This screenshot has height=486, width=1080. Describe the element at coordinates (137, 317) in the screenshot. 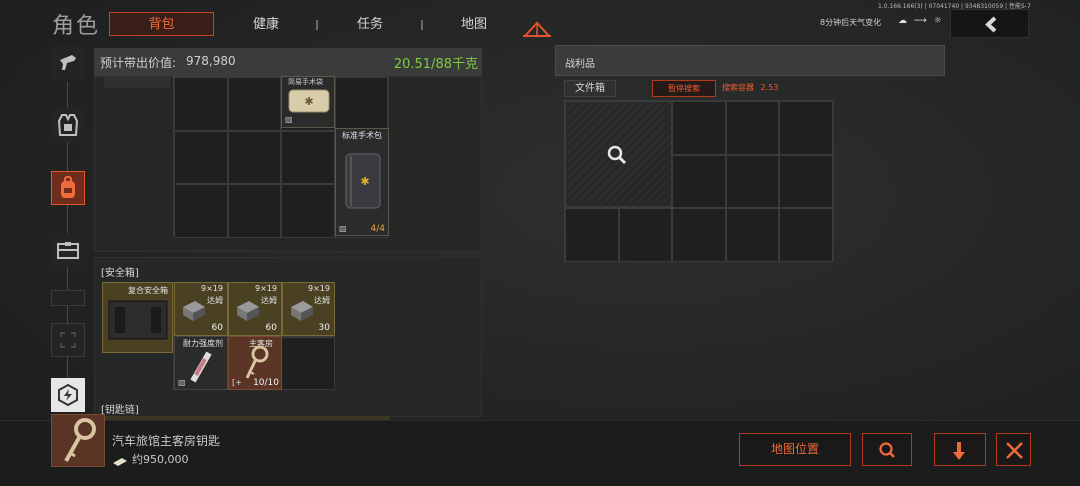

I see `safe-box-container: 复合安全箱` at that location.